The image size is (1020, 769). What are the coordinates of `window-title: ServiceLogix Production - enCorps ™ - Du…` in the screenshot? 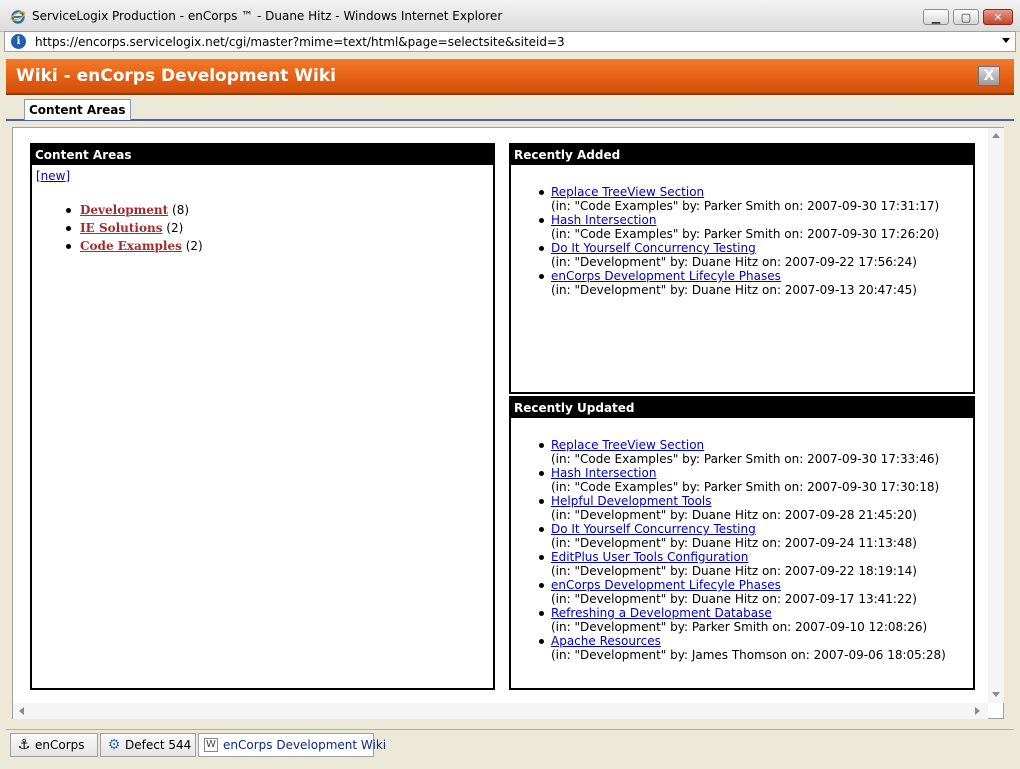 It's located at (267, 16).